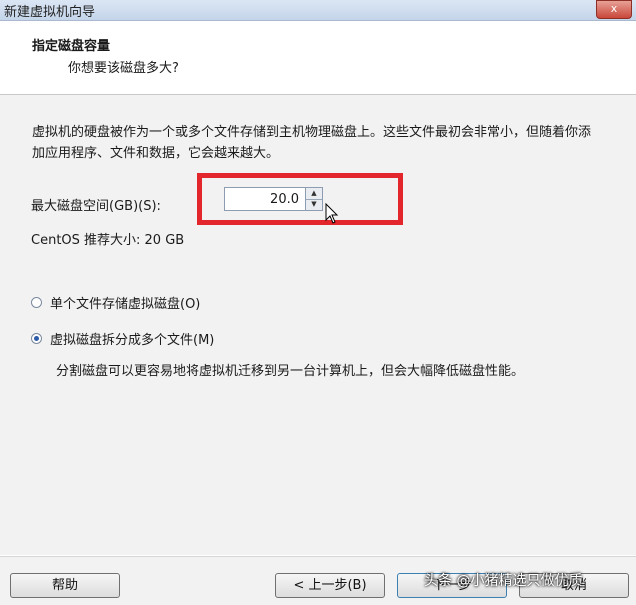 The width and height of the screenshot is (636, 605). I want to click on close-button: x, so click(614, 9).